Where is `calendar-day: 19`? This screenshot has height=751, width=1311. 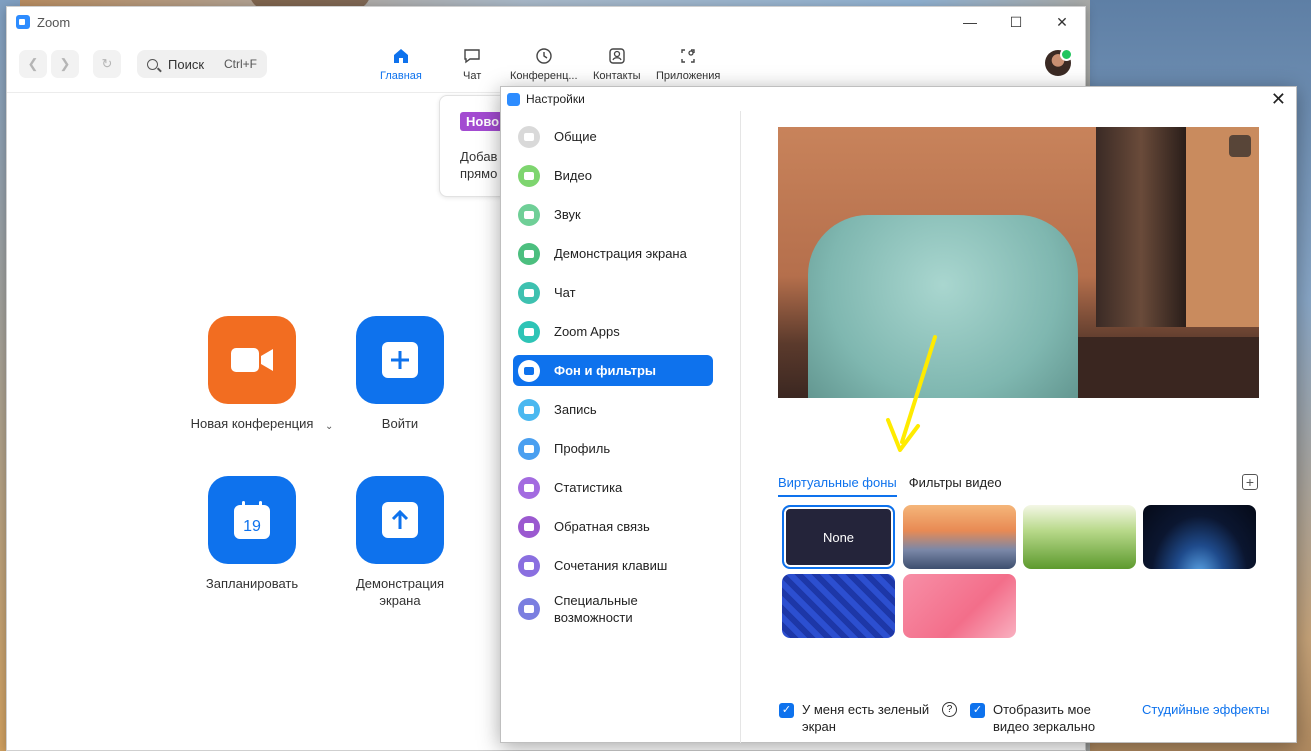
calendar-day: 19 is located at coordinates (252, 526).